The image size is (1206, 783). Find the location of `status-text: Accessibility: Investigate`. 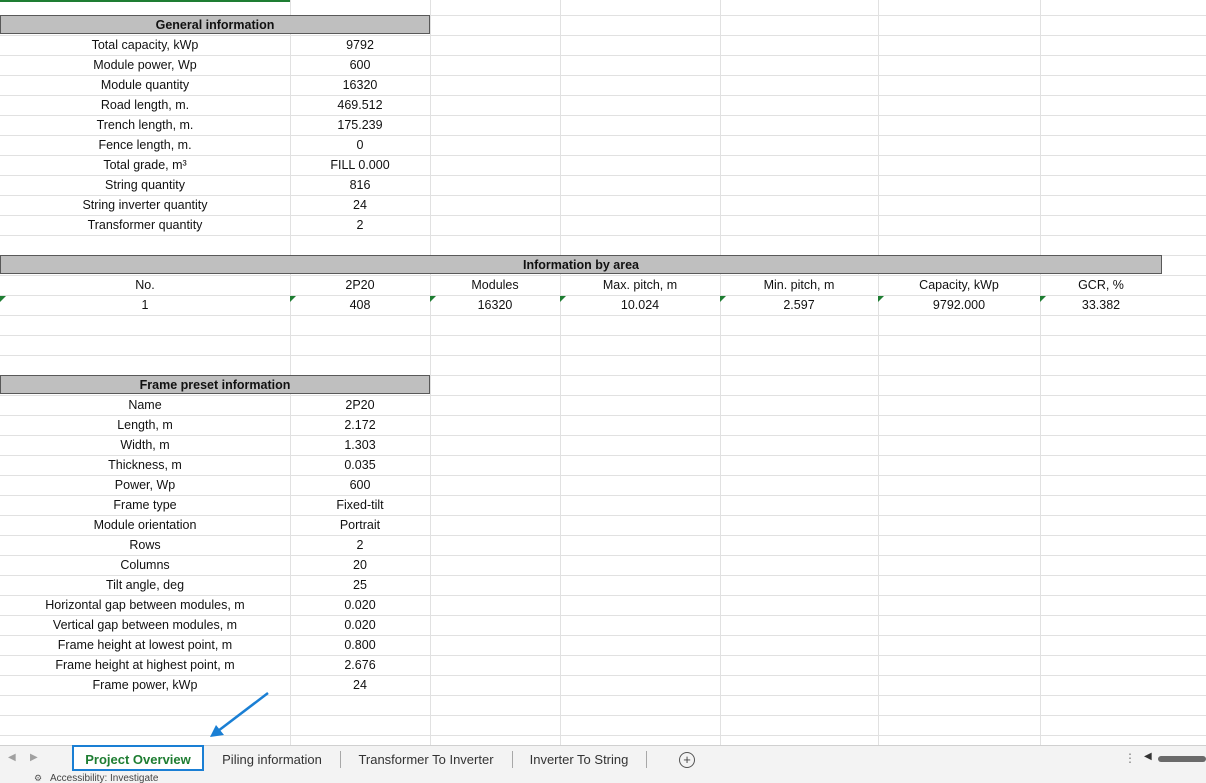

status-text: Accessibility: Investigate is located at coordinates (104, 778).